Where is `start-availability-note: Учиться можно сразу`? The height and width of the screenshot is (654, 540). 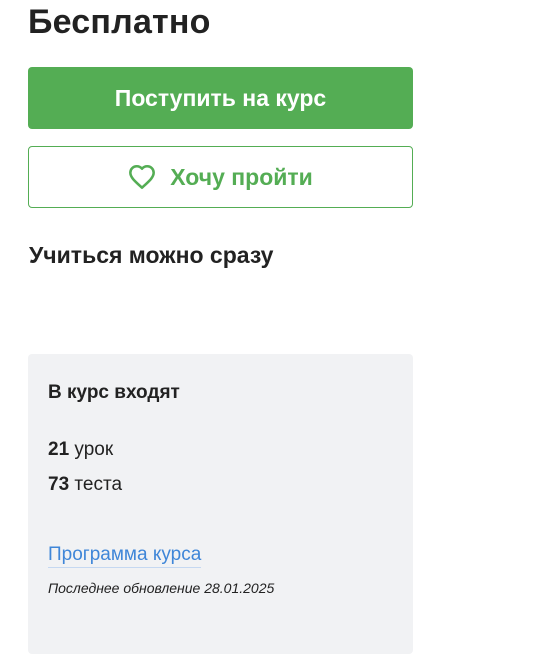
start-availability-note: Учиться можно сразу is located at coordinates (151, 255).